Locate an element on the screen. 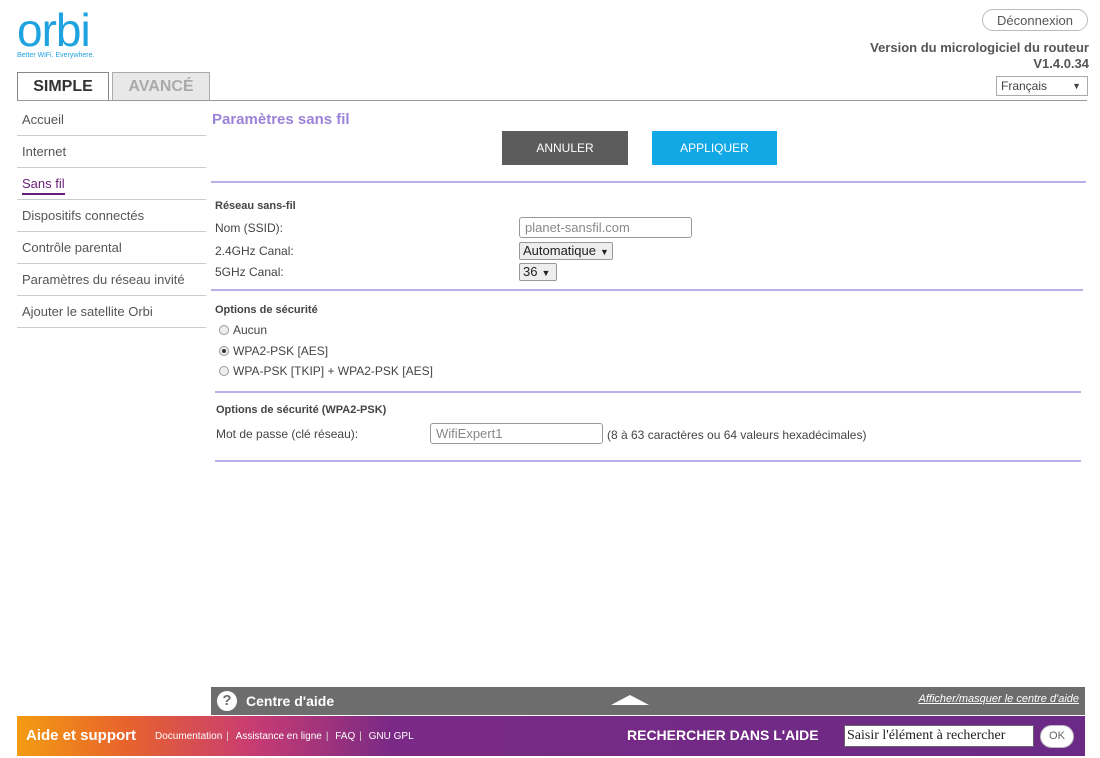 The image size is (1100, 758). logo-tagline: Better WiFi. Everywhere. is located at coordinates (56, 55).